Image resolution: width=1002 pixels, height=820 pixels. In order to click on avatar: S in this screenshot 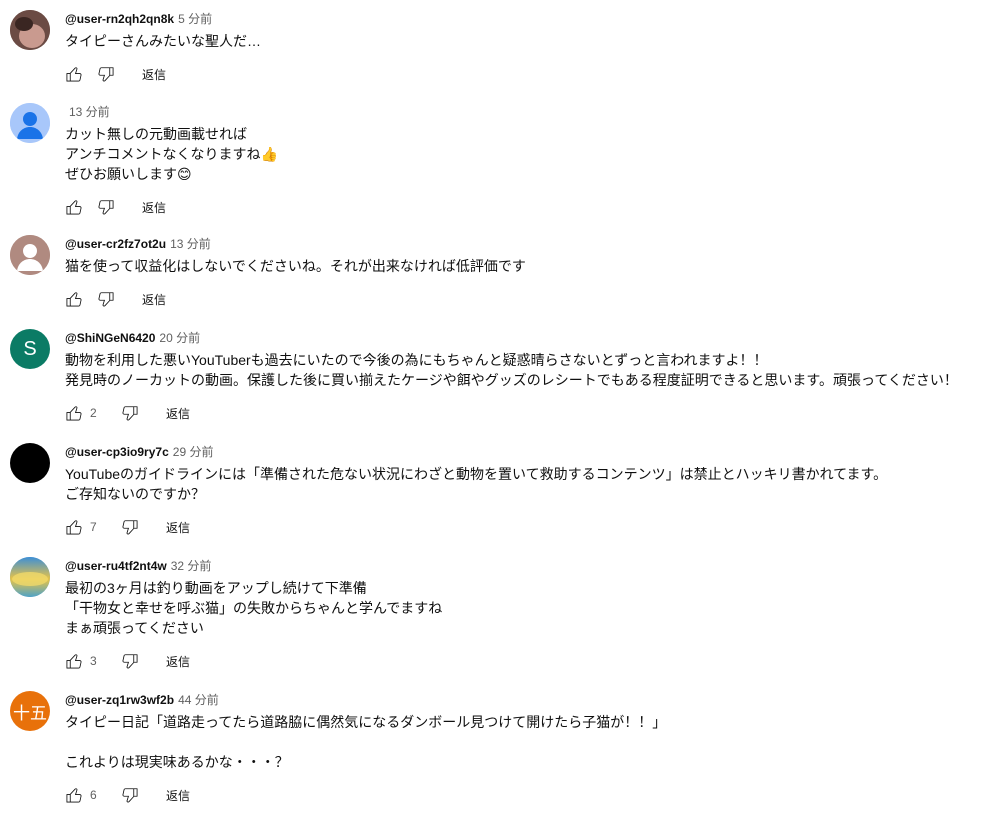, I will do `click(30, 349)`.